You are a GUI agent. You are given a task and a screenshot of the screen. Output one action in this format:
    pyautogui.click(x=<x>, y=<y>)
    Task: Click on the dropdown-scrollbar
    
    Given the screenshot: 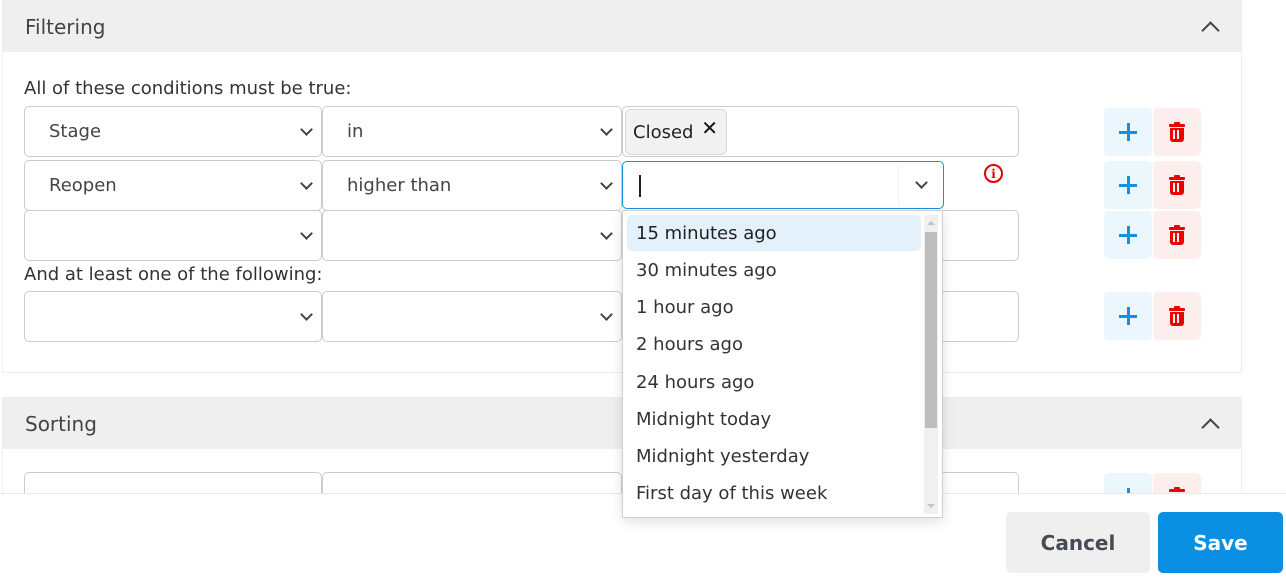 What is the action you would take?
    pyautogui.click(x=931, y=364)
    